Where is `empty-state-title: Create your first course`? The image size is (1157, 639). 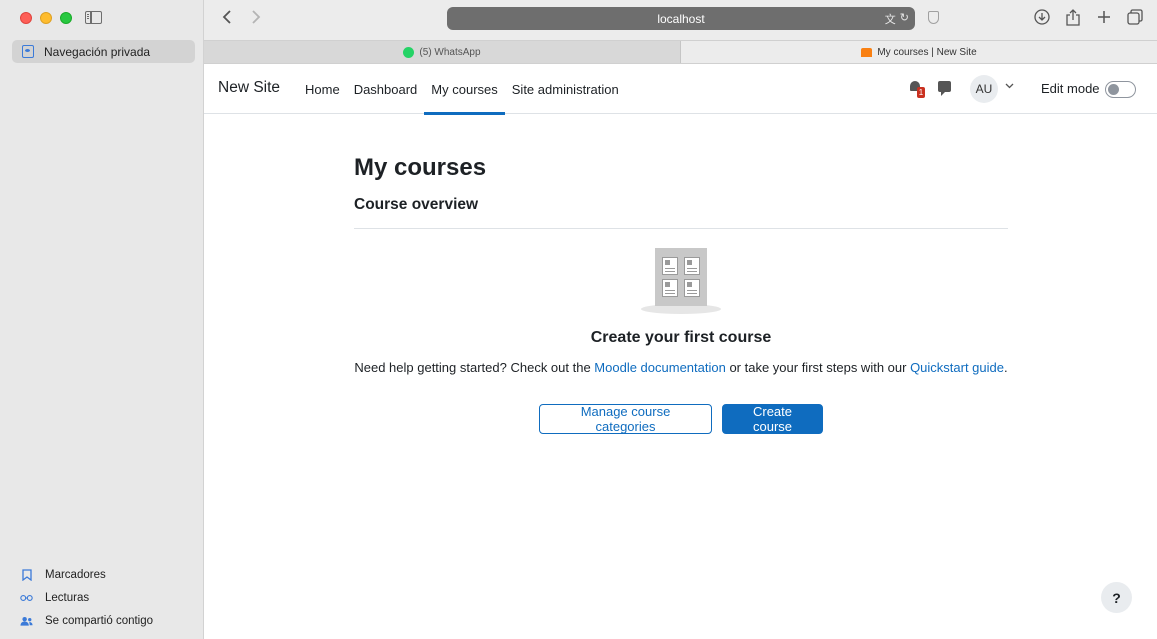 empty-state-title: Create your first course is located at coordinates (681, 337).